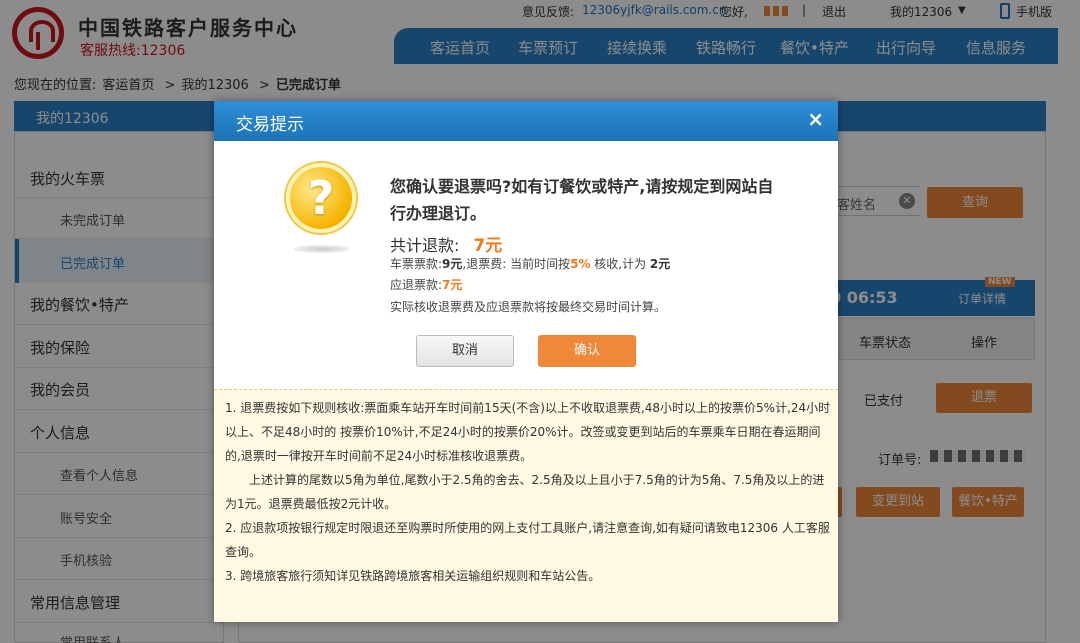  I want to click on fee-mid: 核收,计为, so click(620, 264).